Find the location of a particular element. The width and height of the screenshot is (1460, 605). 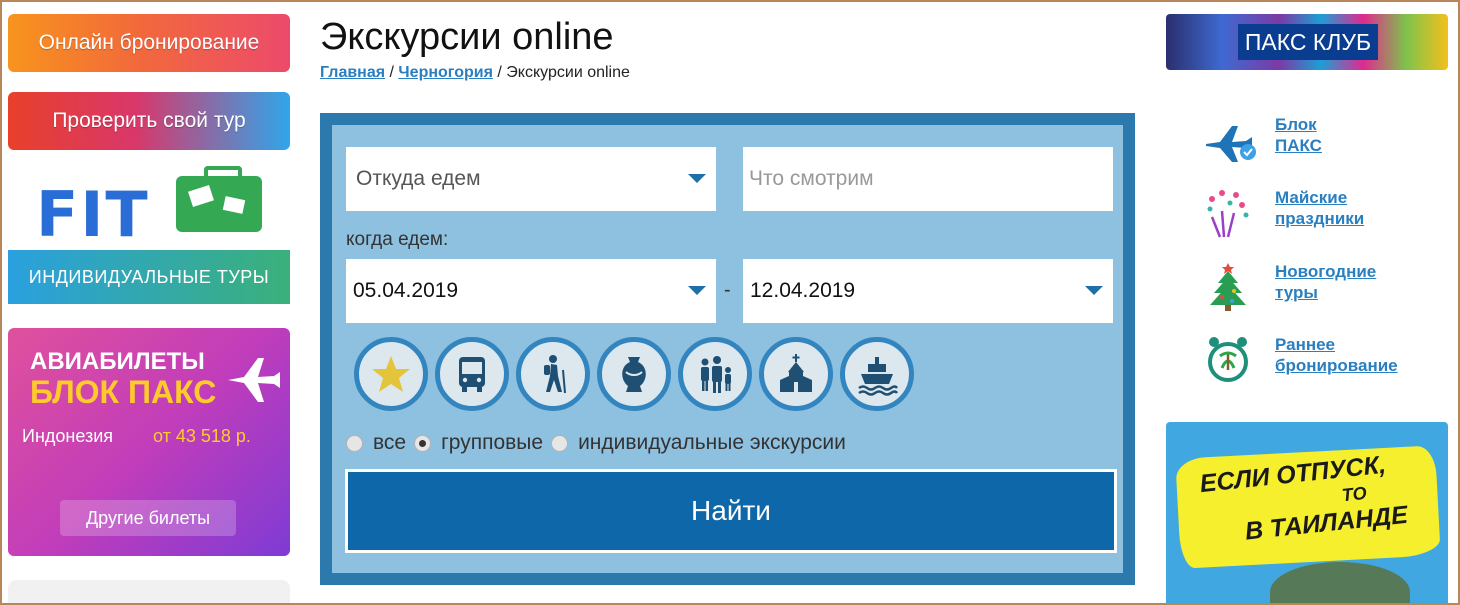

category-family-button is located at coordinates (715, 374).